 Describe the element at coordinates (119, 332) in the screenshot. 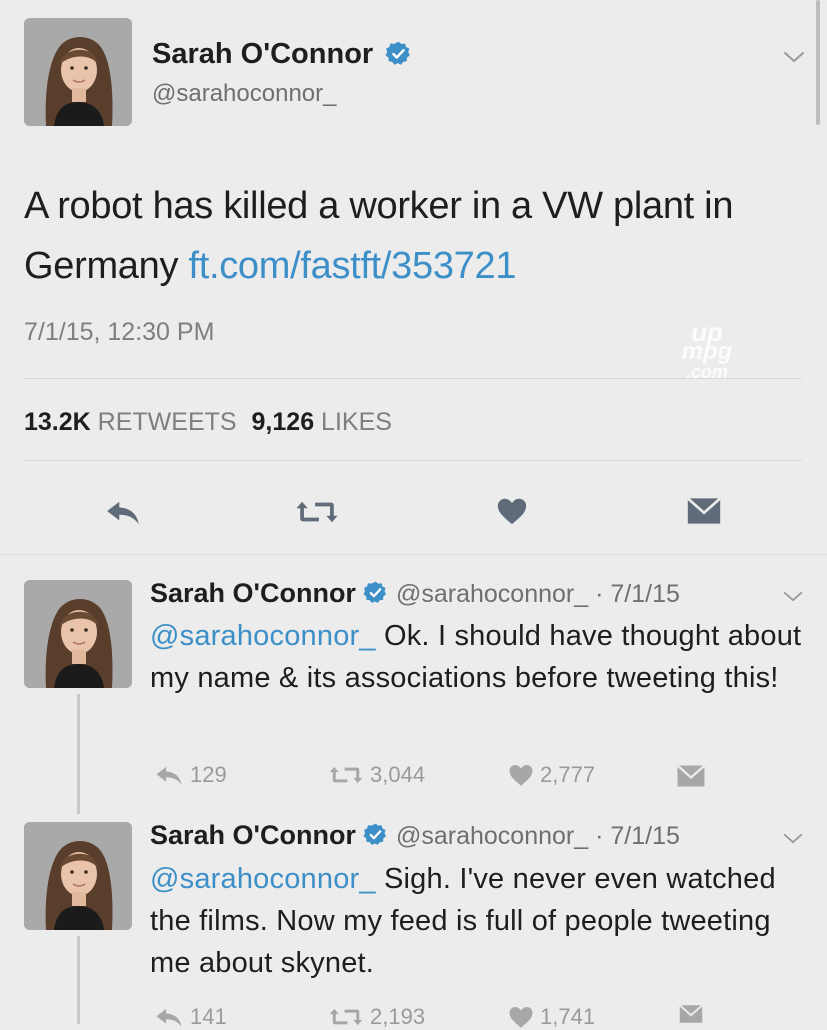

I see `tweet-timestamp: 7/1/15, 12:30 PM` at that location.